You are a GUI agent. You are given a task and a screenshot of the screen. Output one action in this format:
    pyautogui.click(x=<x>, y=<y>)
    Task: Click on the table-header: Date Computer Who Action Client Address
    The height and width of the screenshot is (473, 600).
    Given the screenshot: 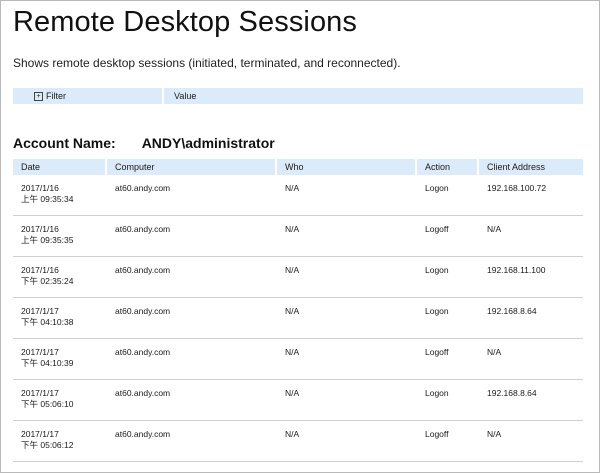 What is the action you would take?
    pyautogui.click(x=298, y=167)
    